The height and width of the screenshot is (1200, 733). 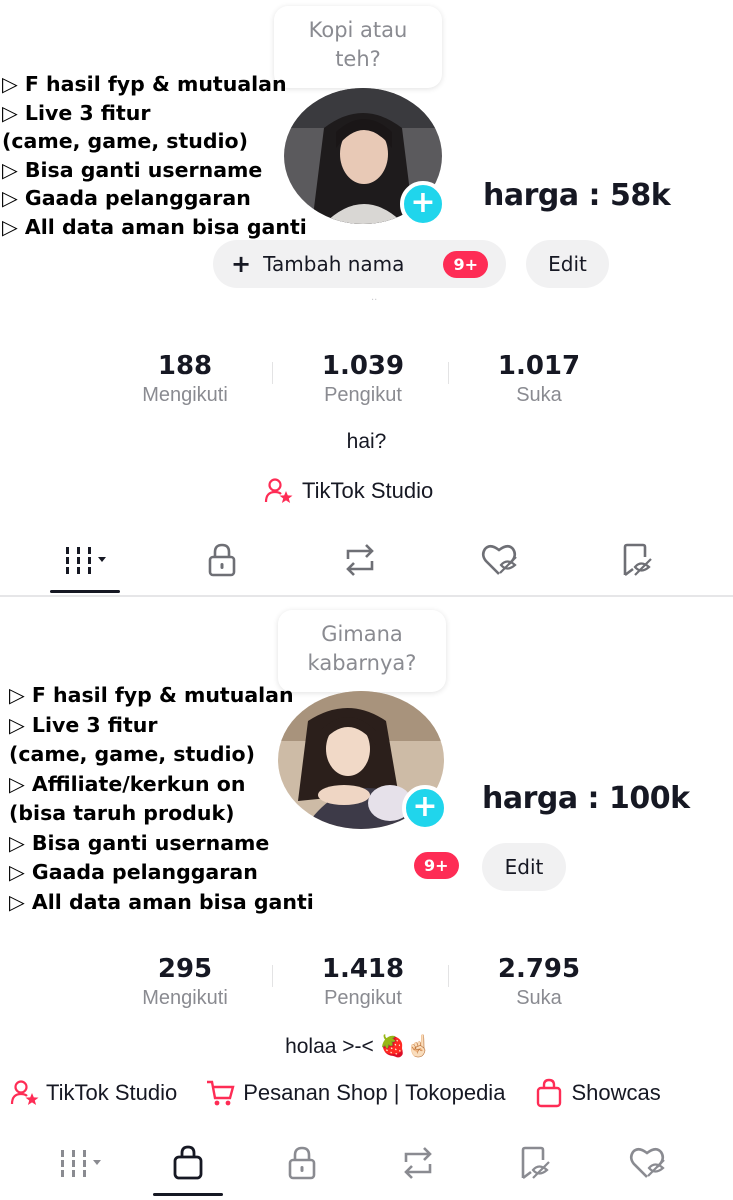 What do you see at coordinates (616, 1092) in the screenshot?
I see `showcase-label: Showcas` at bounding box center [616, 1092].